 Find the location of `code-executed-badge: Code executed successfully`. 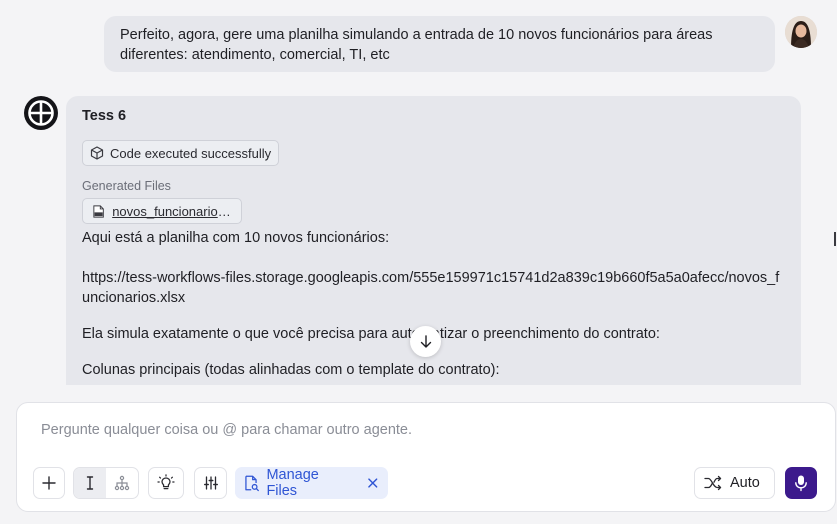

code-executed-badge: Code executed successfully is located at coordinates (181, 153).